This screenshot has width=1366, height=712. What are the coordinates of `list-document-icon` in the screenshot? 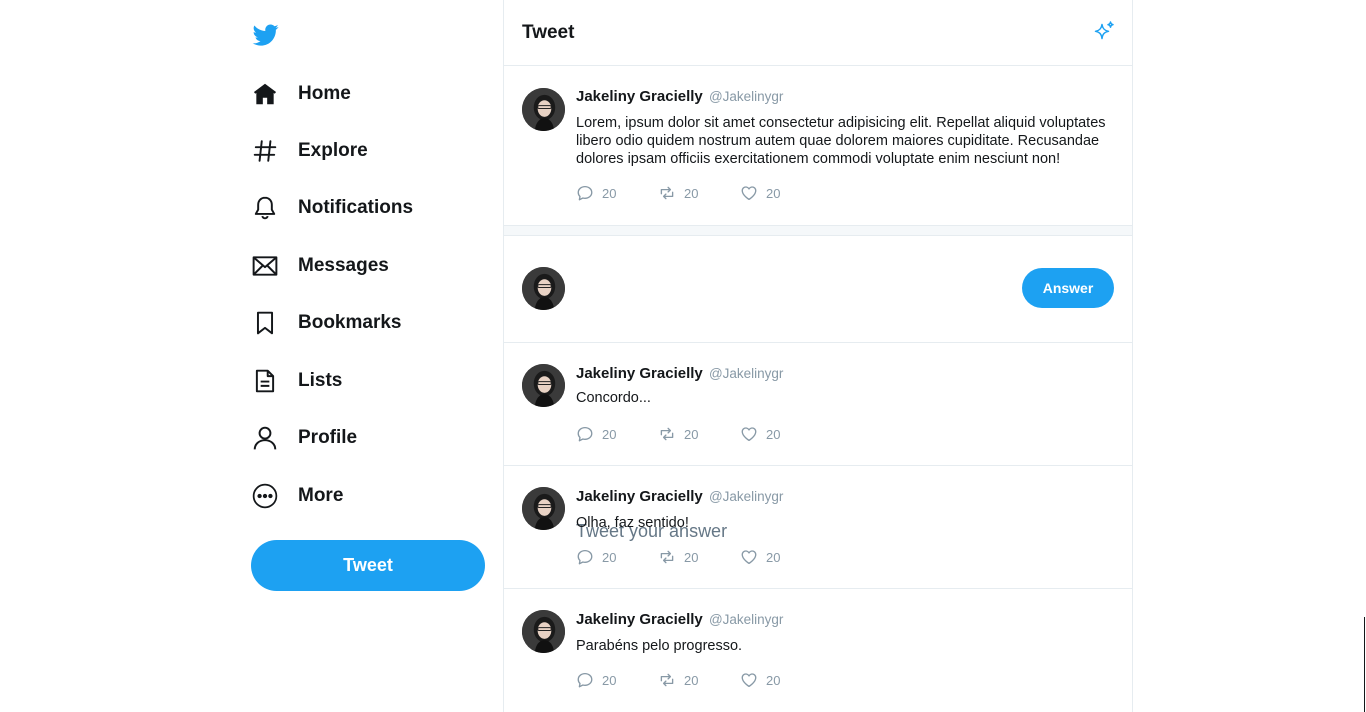 It's located at (265, 381).